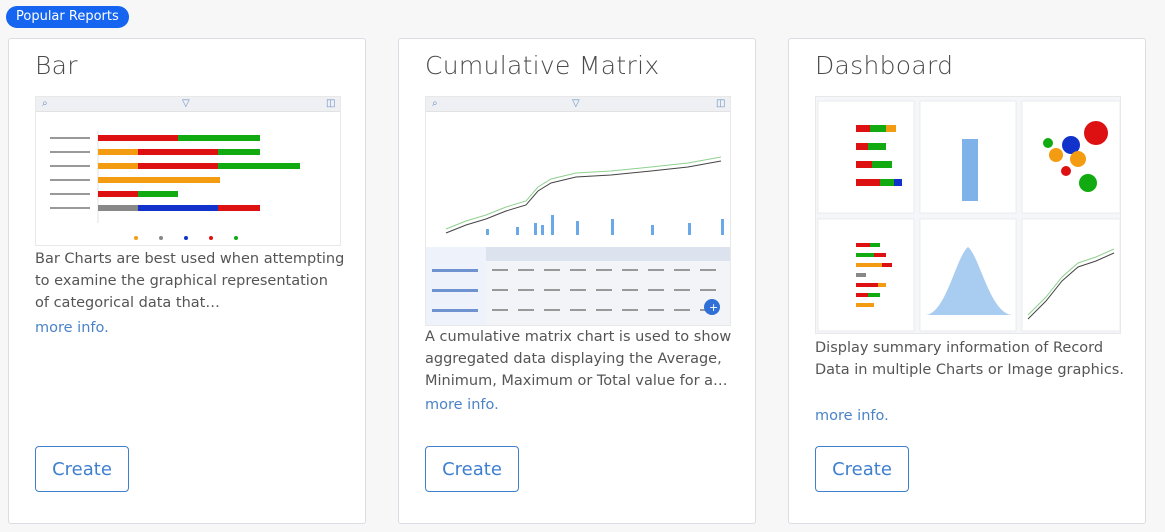 The width and height of the screenshot is (1165, 532). Describe the element at coordinates (542, 65) in the screenshot. I see `card-title: Cumulative Matrix` at that location.